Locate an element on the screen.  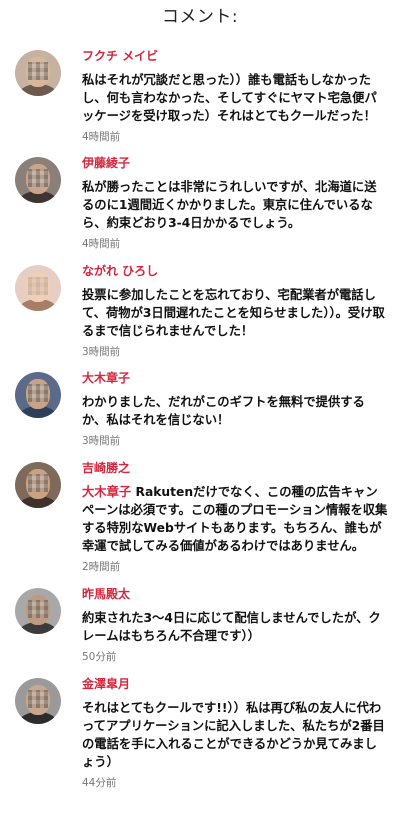
comment-time: 44分前 is located at coordinates (99, 783).